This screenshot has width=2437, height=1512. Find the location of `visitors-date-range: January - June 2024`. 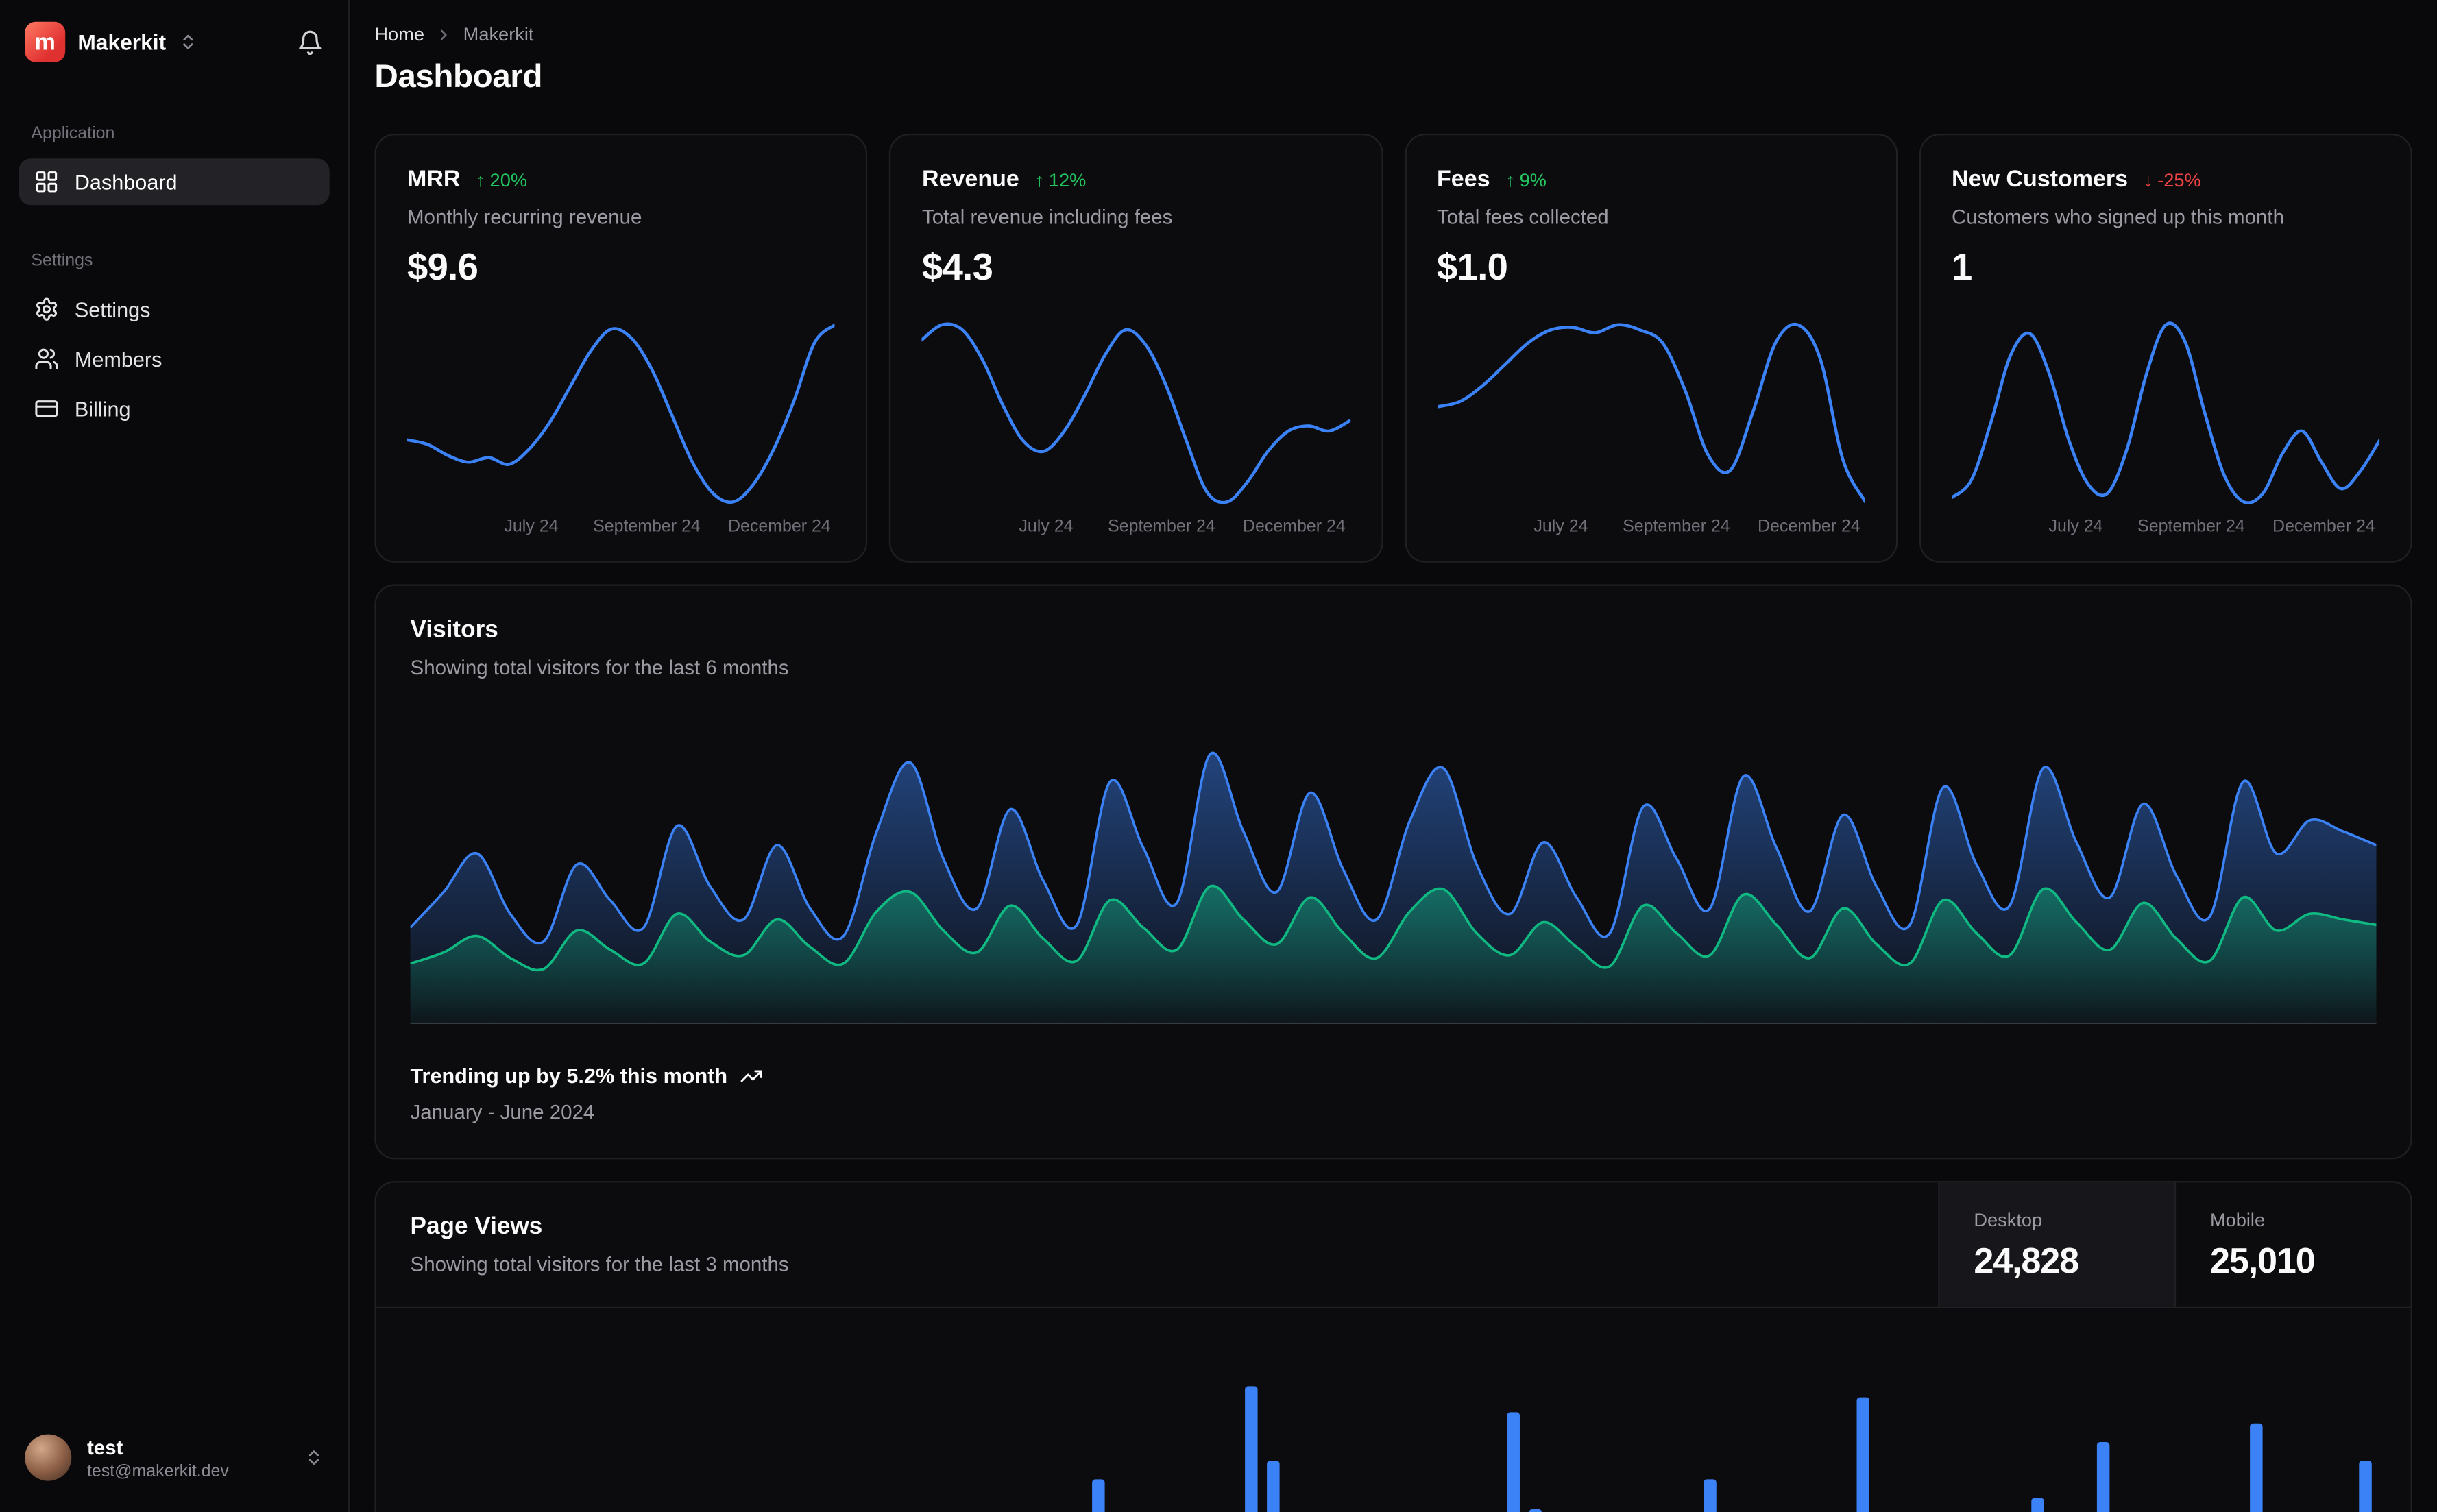

visitors-date-range: January - June 2024 is located at coordinates (502, 1112).